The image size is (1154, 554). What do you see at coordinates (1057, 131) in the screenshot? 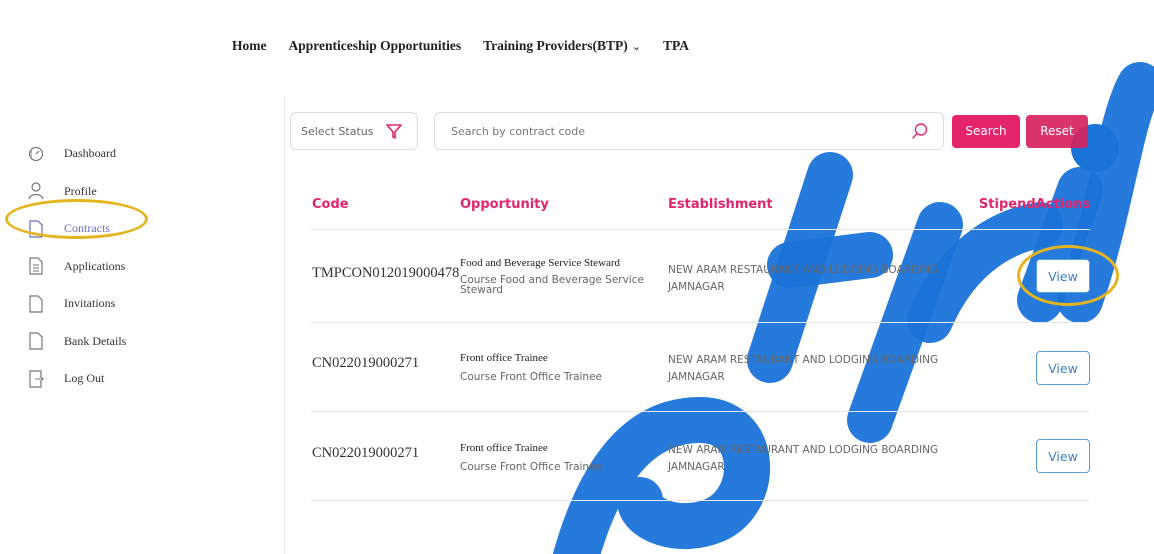
I see `reset-button: Reset` at bounding box center [1057, 131].